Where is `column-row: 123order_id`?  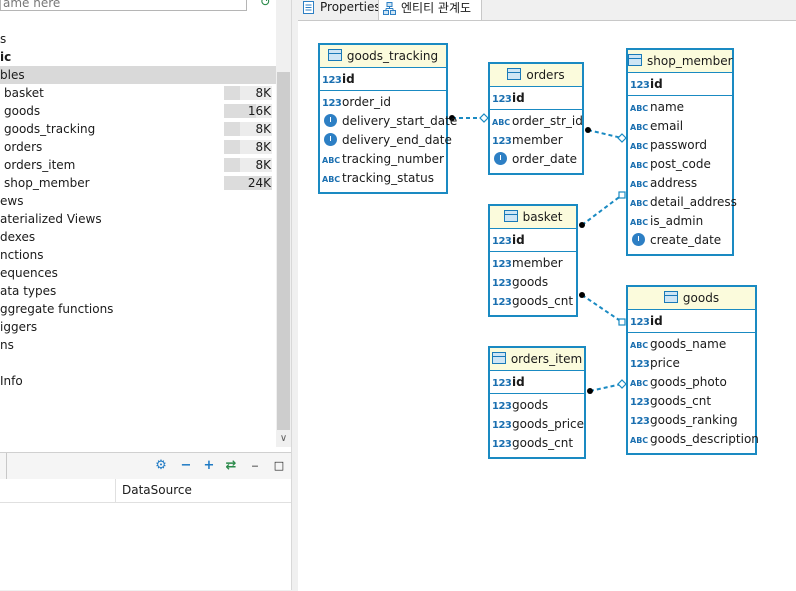 column-row: 123order_id is located at coordinates (383, 102).